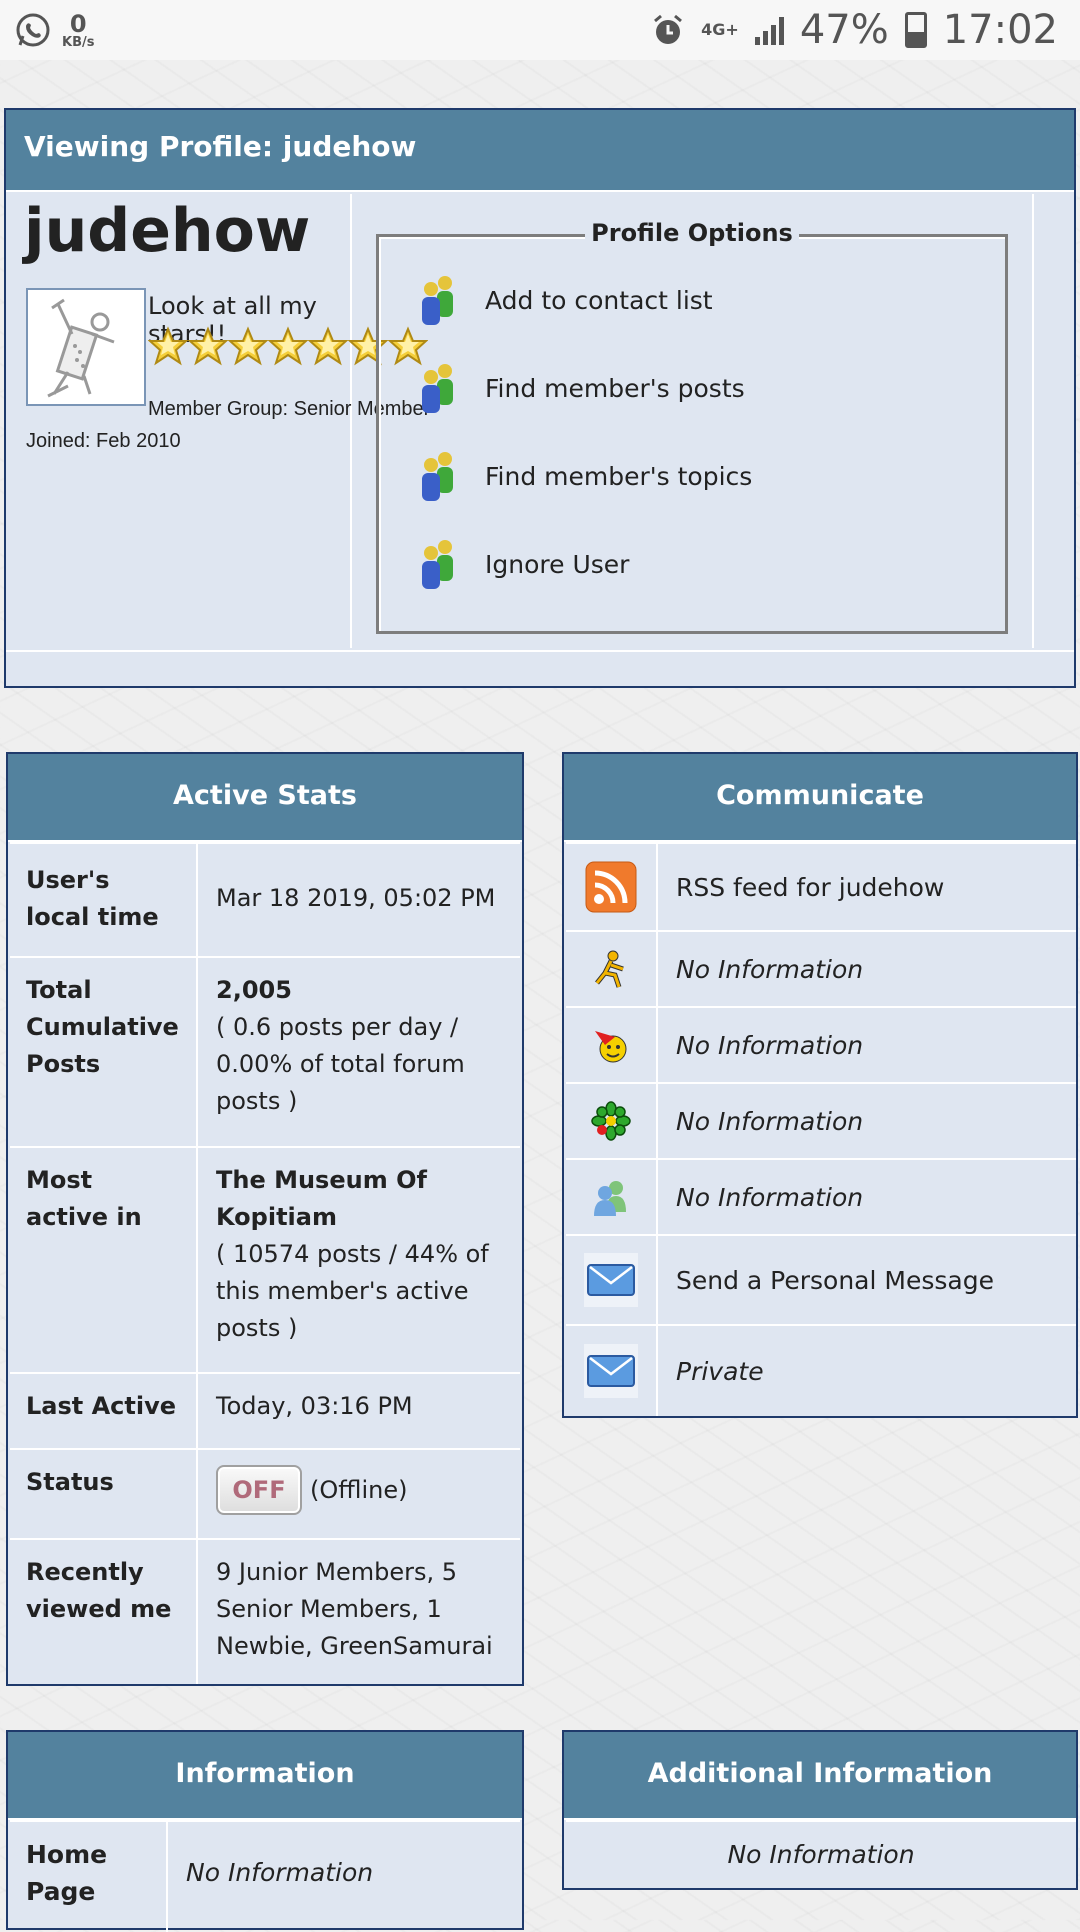 The image size is (1080, 1932). I want to click on additional-information-value: No Information, so click(821, 1854).